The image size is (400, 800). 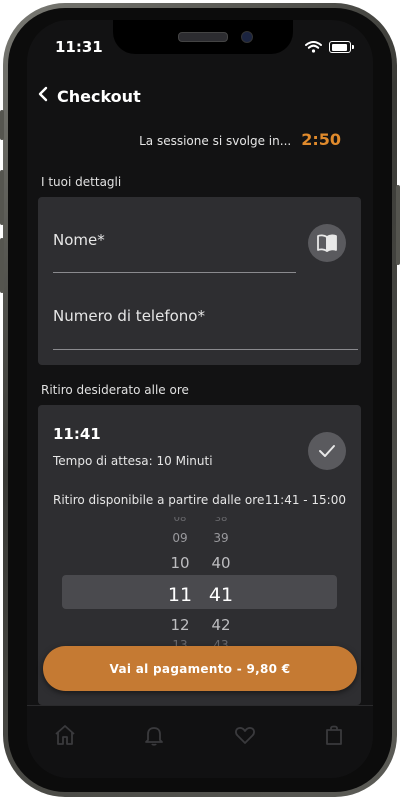 What do you see at coordinates (180, 563) in the screenshot?
I see `hour-option: 10` at bounding box center [180, 563].